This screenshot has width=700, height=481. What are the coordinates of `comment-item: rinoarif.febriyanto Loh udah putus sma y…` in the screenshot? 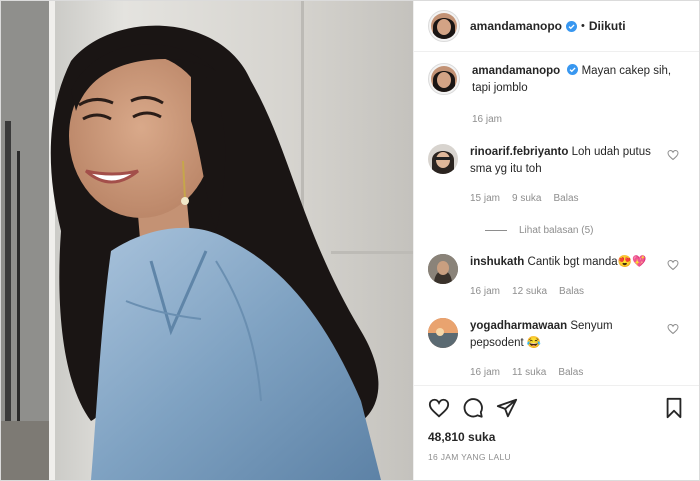 It's located at (556, 175).